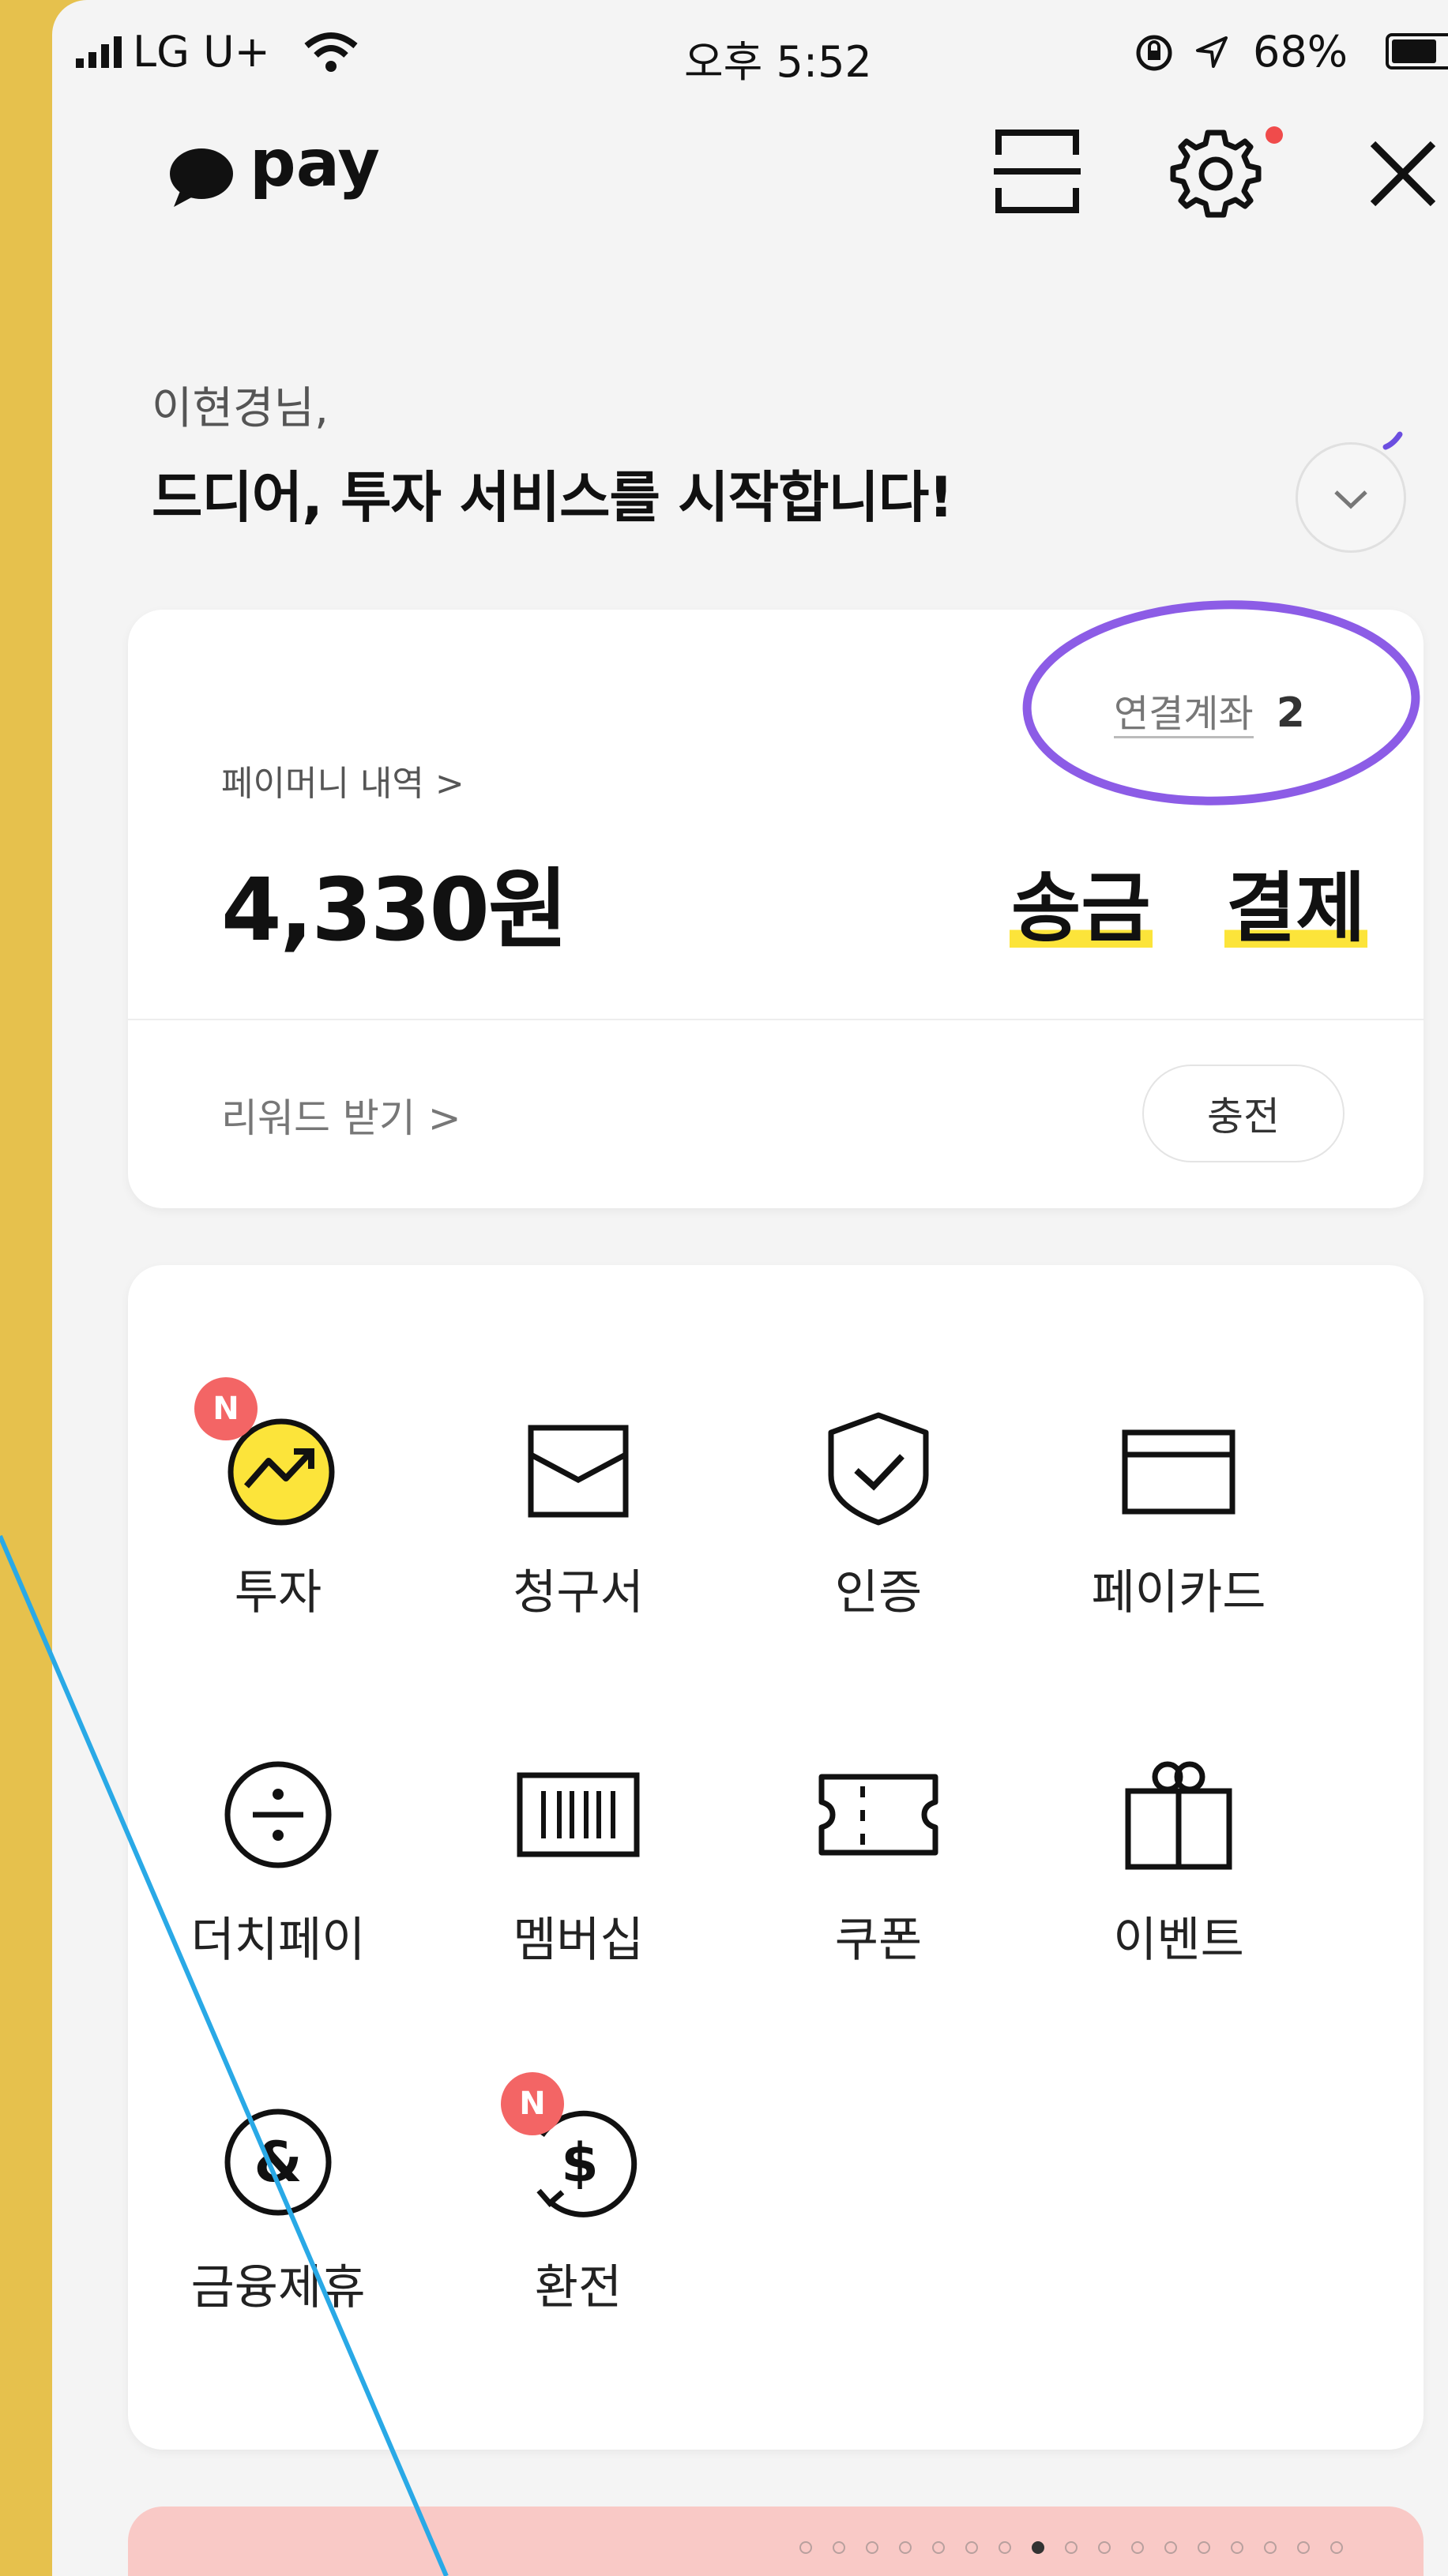  Describe the element at coordinates (278, 2229) in the screenshot. I see `menu-item-finance-partner: & 금융제휴` at that location.